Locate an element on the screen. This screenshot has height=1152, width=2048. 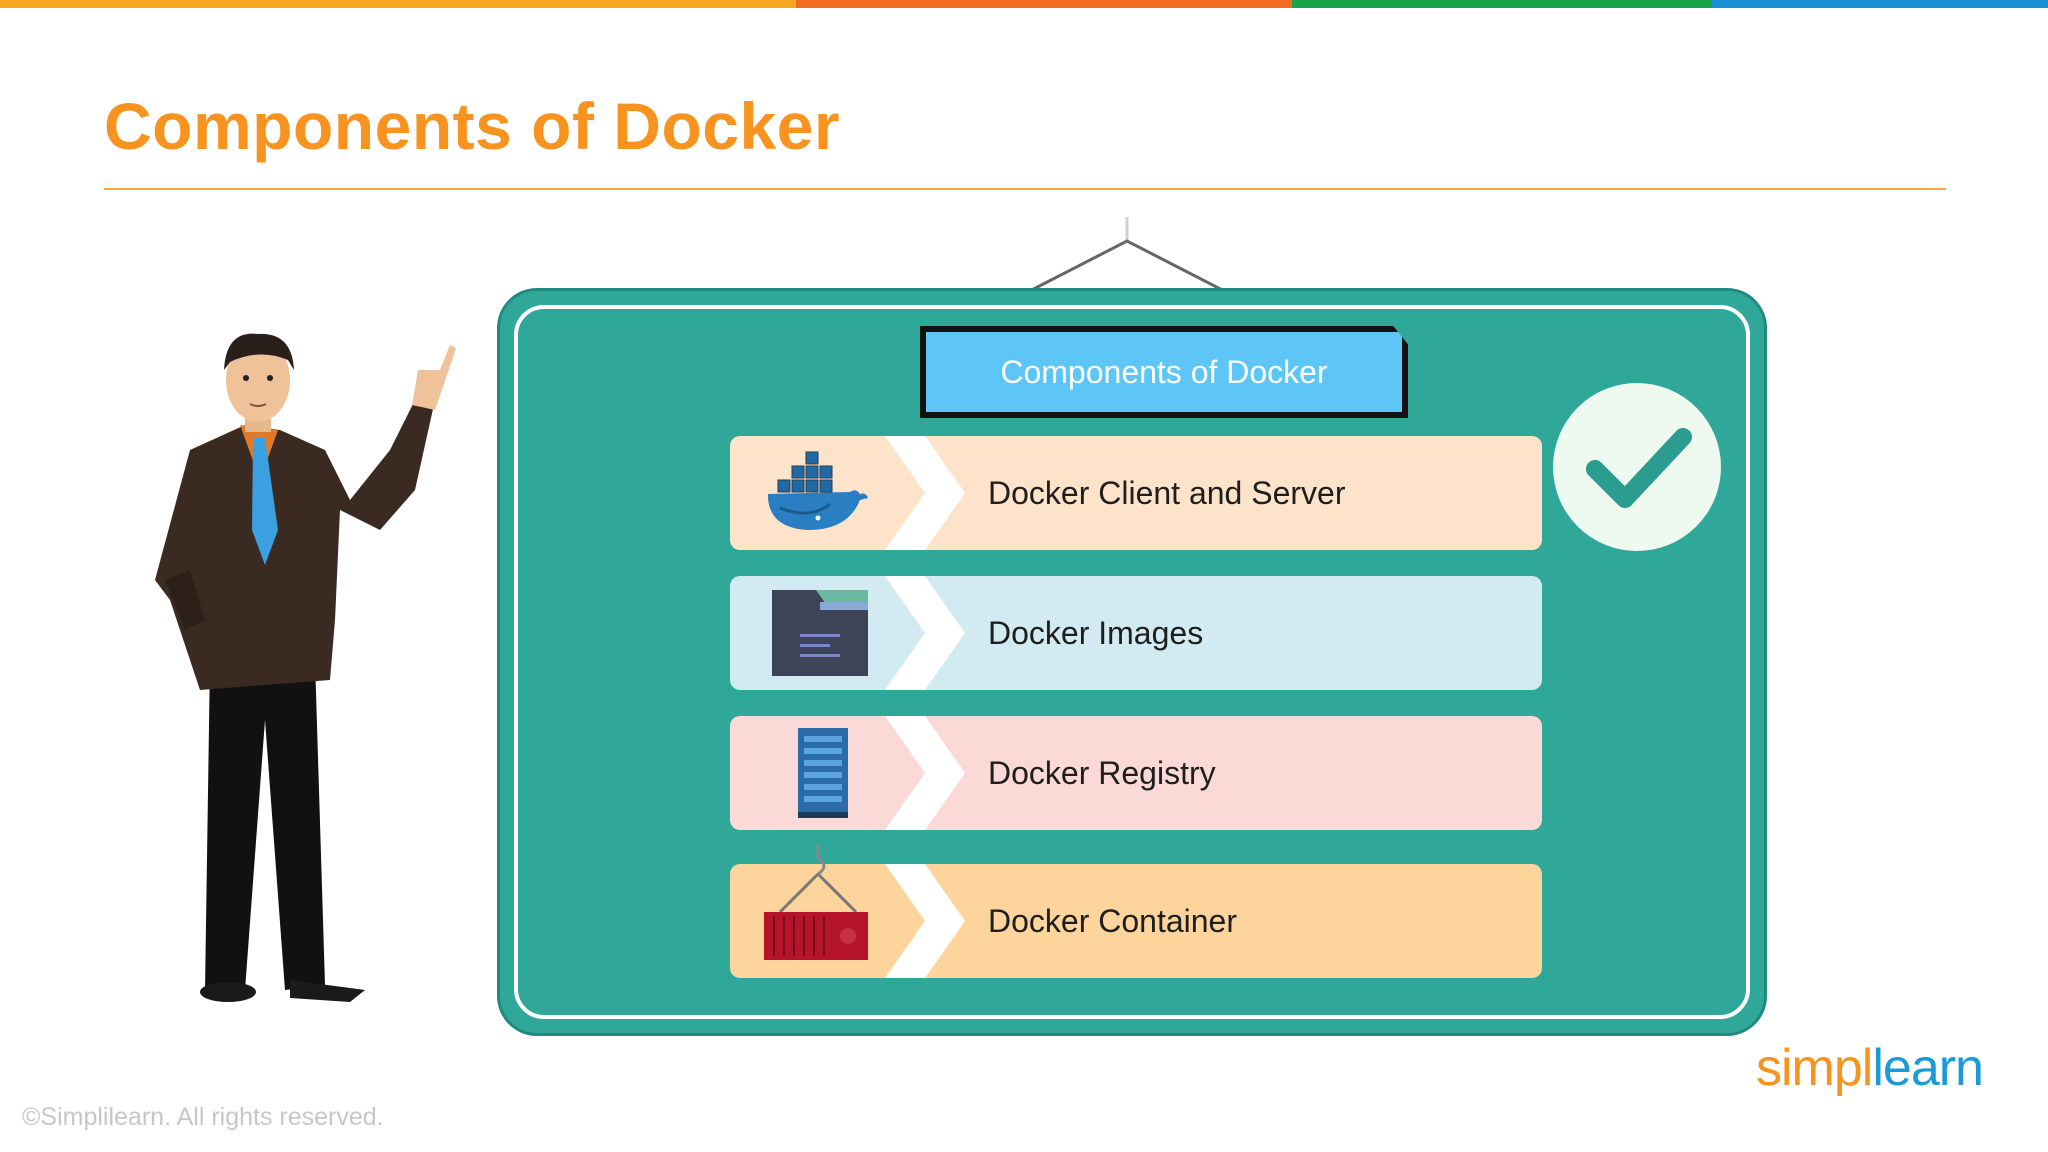
image-file-icon is located at coordinates (820, 633).